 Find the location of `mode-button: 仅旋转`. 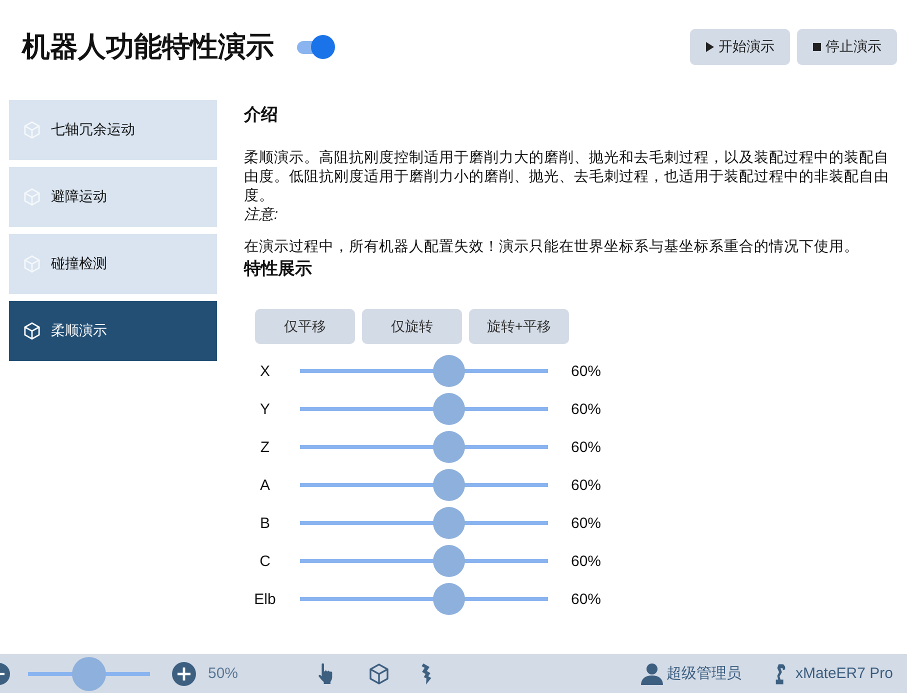

mode-button: 仅旋转 is located at coordinates (412, 326).